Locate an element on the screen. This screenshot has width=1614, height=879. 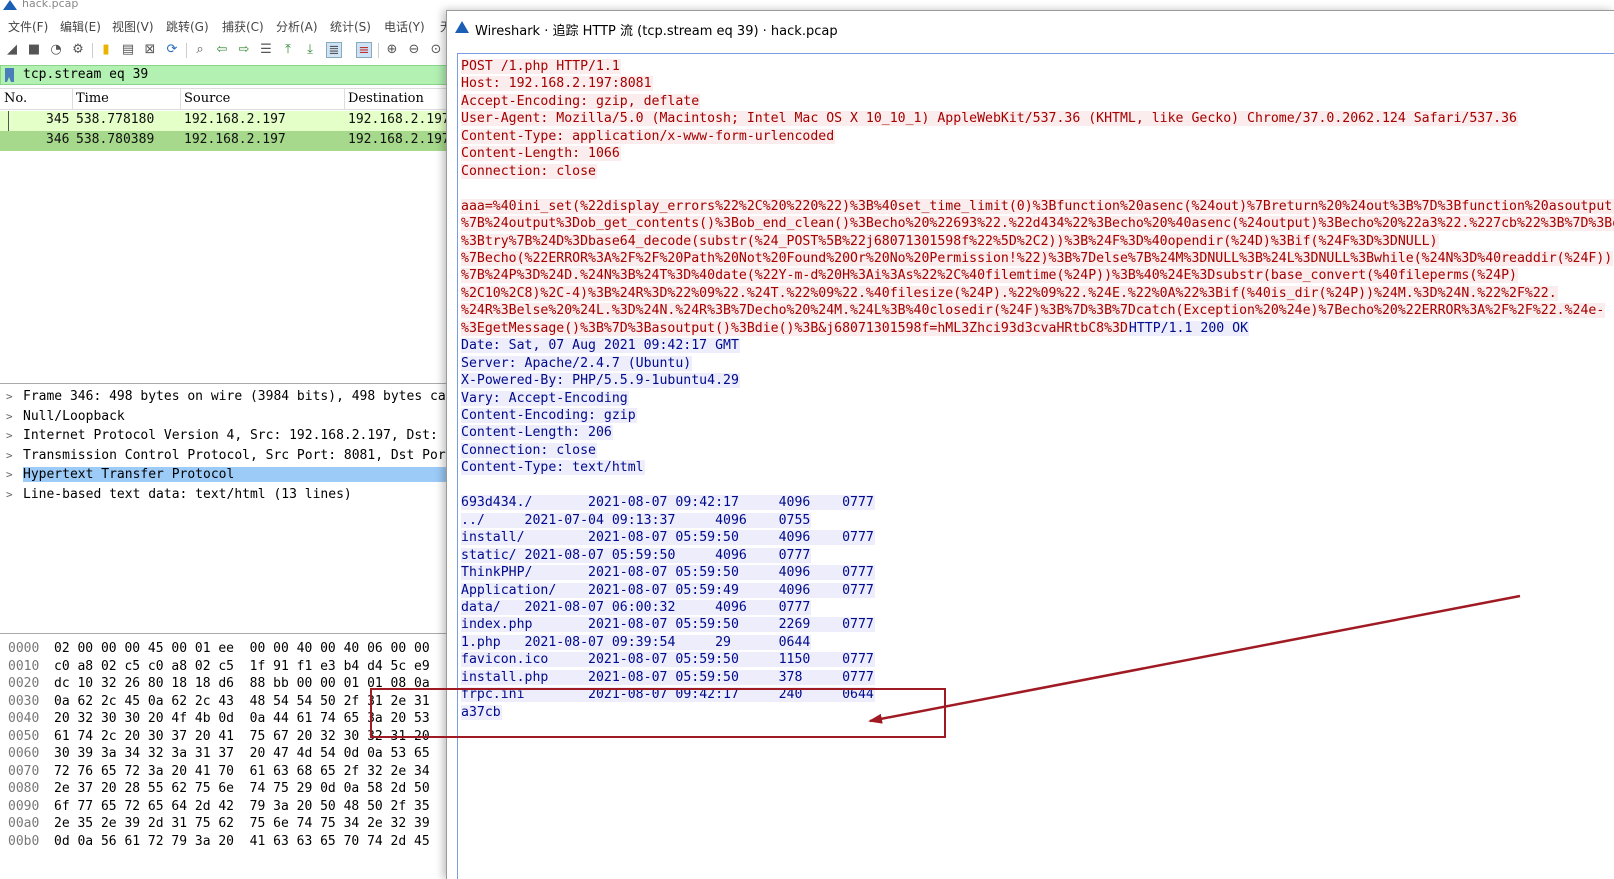
wireshark-logo-icon is located at coordinates (462, 27).